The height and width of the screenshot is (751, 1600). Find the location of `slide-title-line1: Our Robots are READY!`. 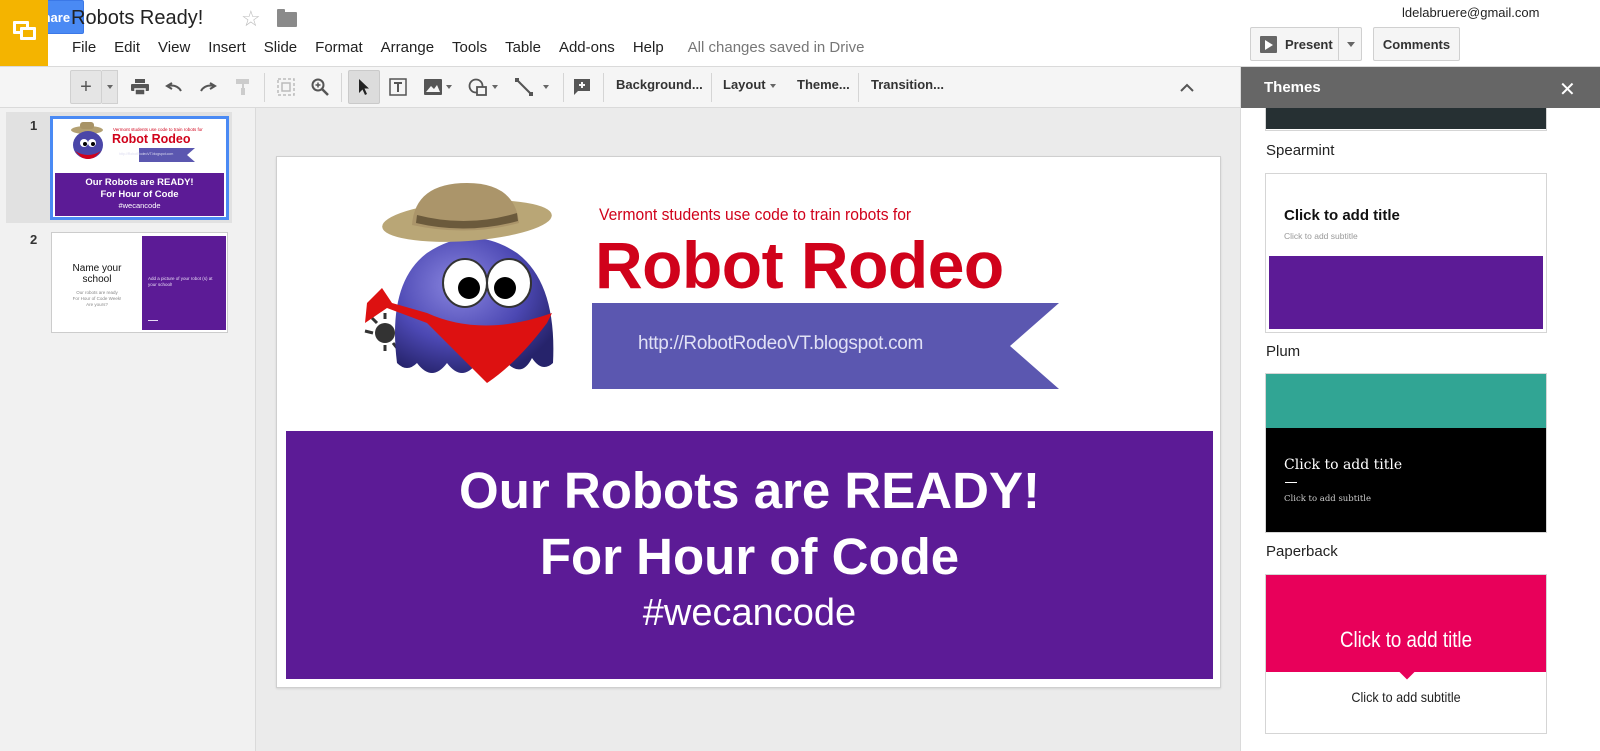

slide-title-line1: Our Robots are READY! is located at coordinates (749, 490).